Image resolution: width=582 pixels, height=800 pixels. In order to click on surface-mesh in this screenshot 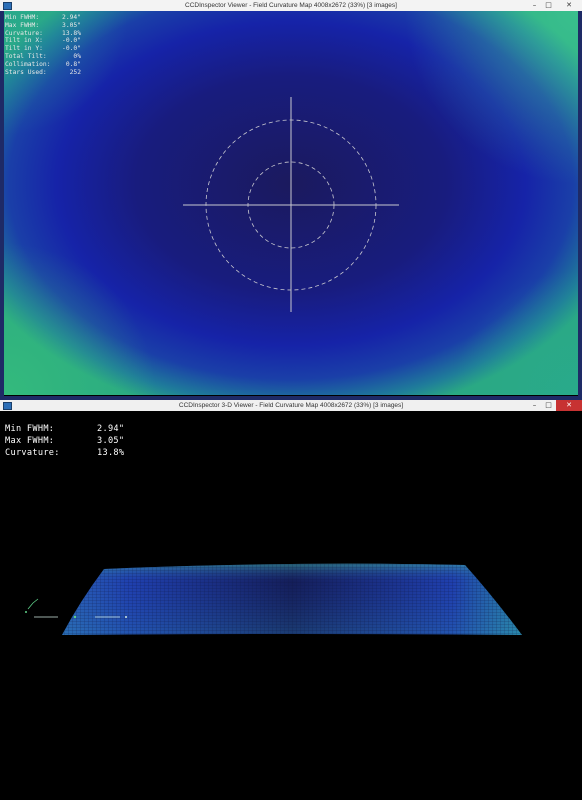, I will do `click(292, 599)`.